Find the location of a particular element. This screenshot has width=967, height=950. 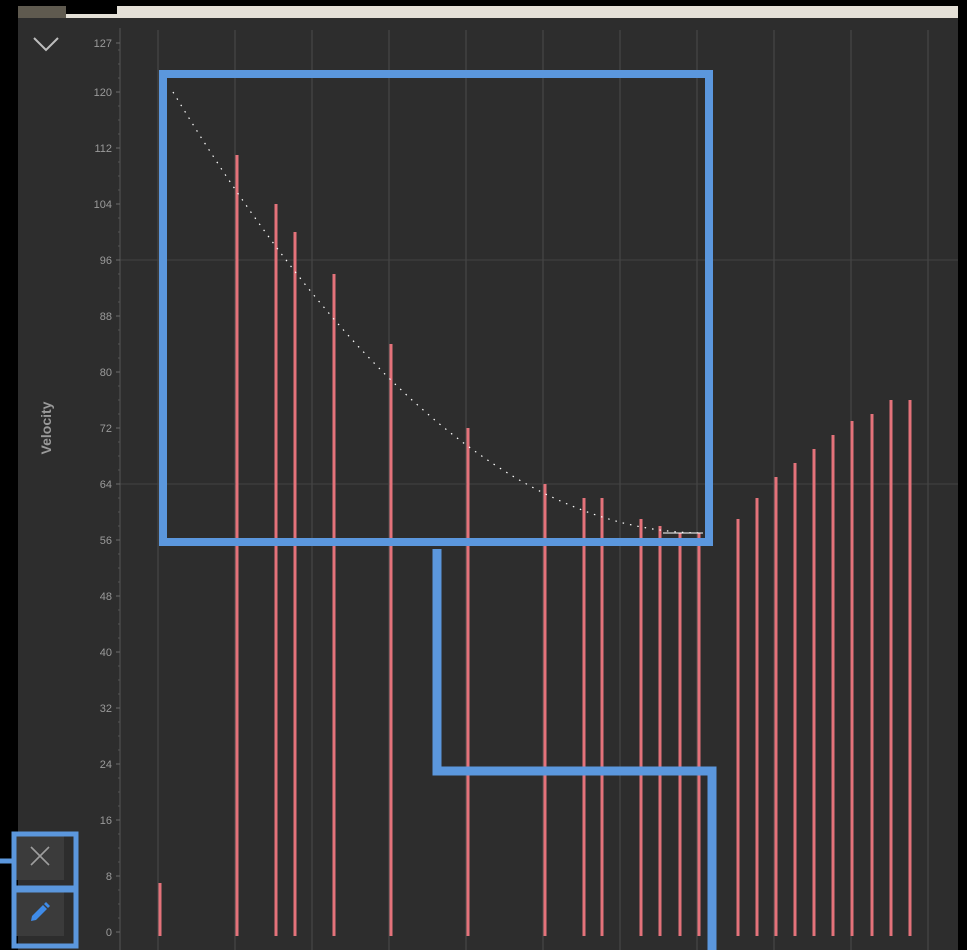

y-tick-label: 32 is located at coordinates (106, 709).